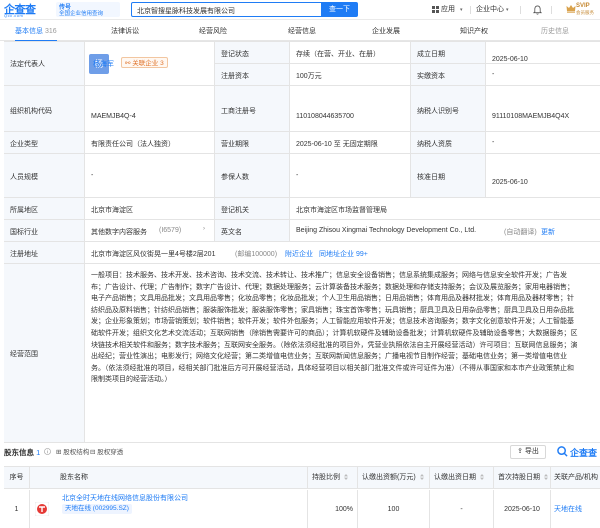 The width and height of the screenshot is (600, 528). Describe the element at coordinates (149, 175) in the screenshot. I see `staff-size-value-cell: -` at that location.